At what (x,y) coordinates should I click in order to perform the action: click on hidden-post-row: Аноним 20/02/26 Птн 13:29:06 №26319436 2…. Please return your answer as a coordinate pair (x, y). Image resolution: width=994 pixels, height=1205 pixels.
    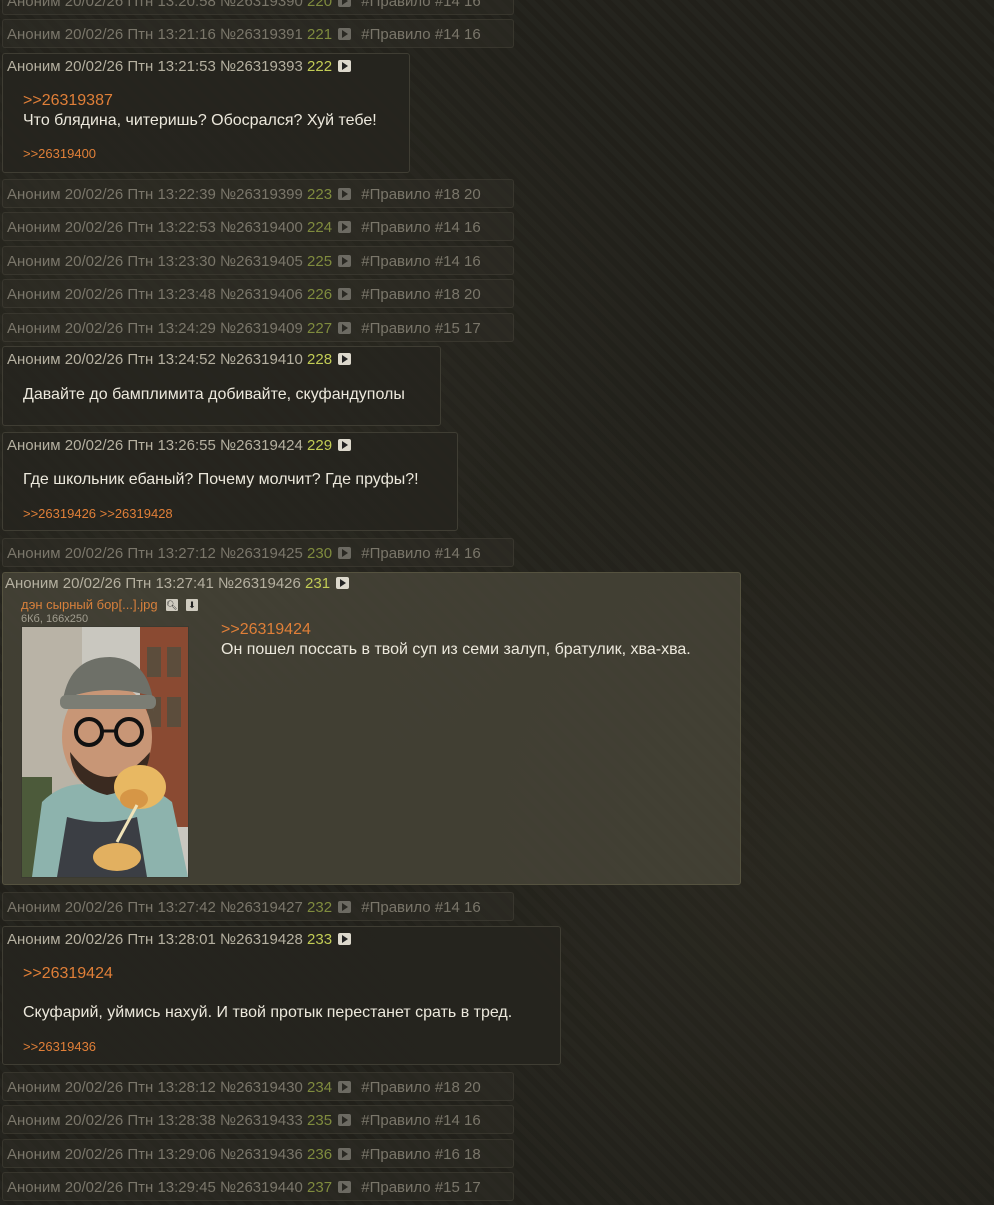
    Looking at the image, I should click on (258, 1153).